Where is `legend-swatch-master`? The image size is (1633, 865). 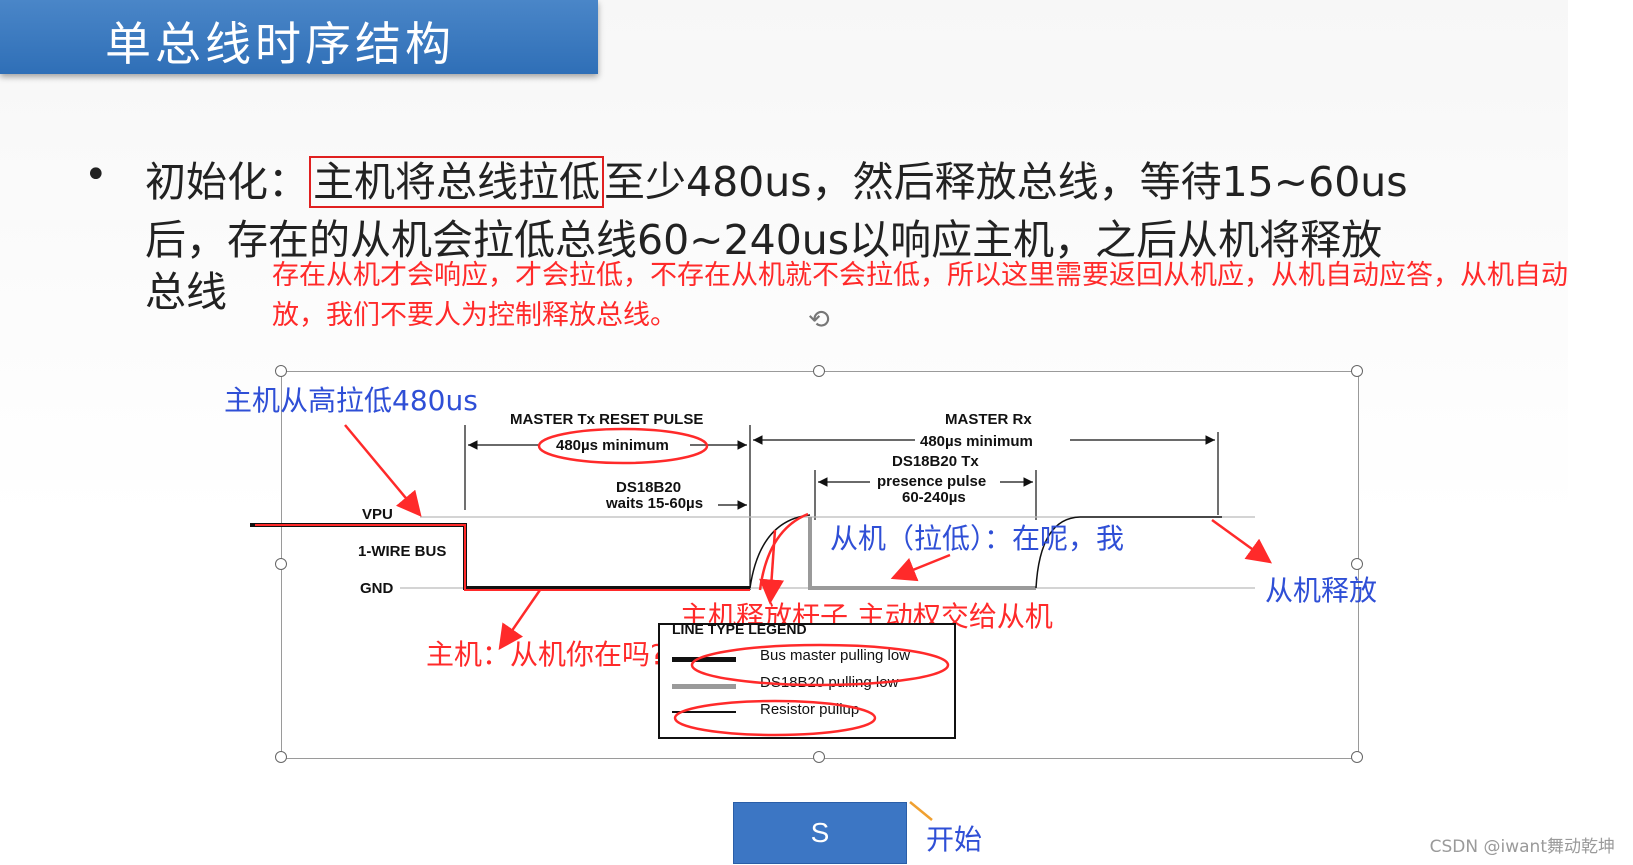 legend-swatch-master is located at coordinates (704, 659).